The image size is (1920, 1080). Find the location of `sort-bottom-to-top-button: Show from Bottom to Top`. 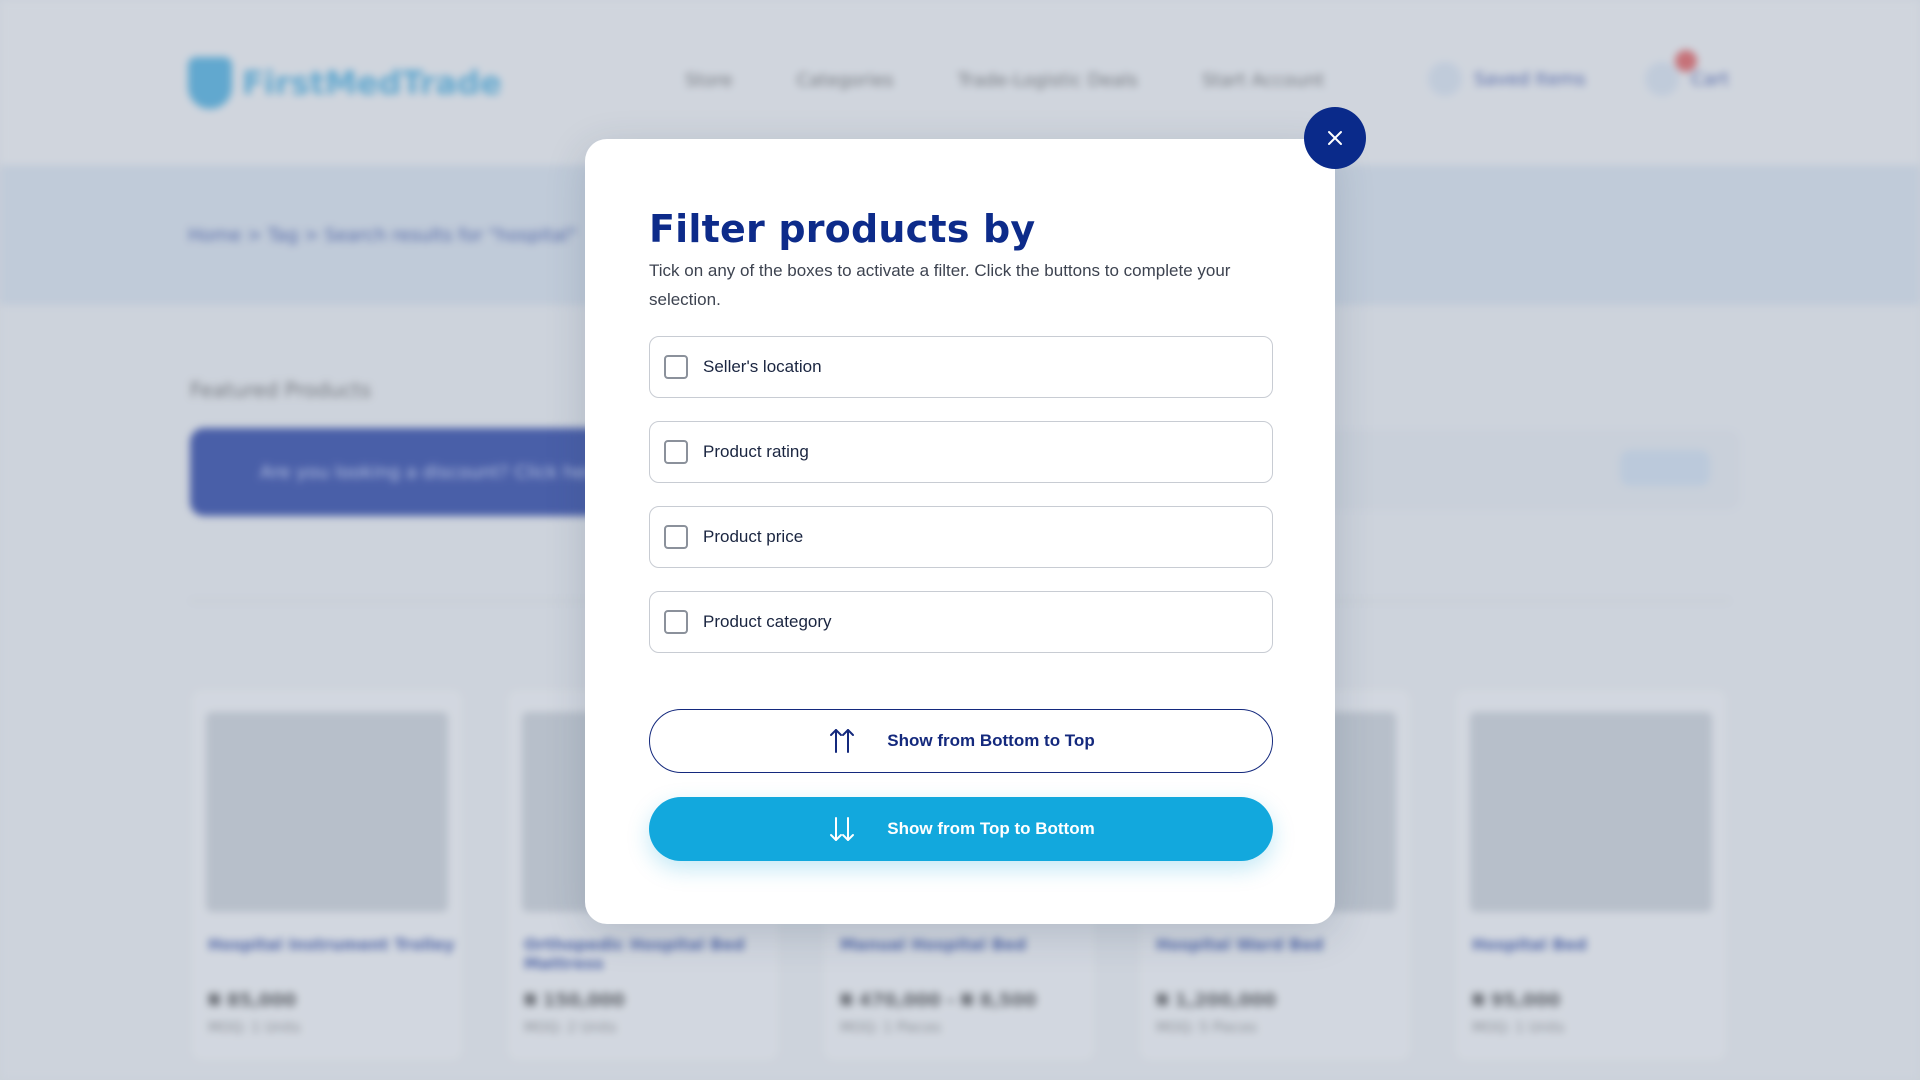

sort-bottom-to-top-button: Show from Bottom to Top is located at coordinates (961, 741).